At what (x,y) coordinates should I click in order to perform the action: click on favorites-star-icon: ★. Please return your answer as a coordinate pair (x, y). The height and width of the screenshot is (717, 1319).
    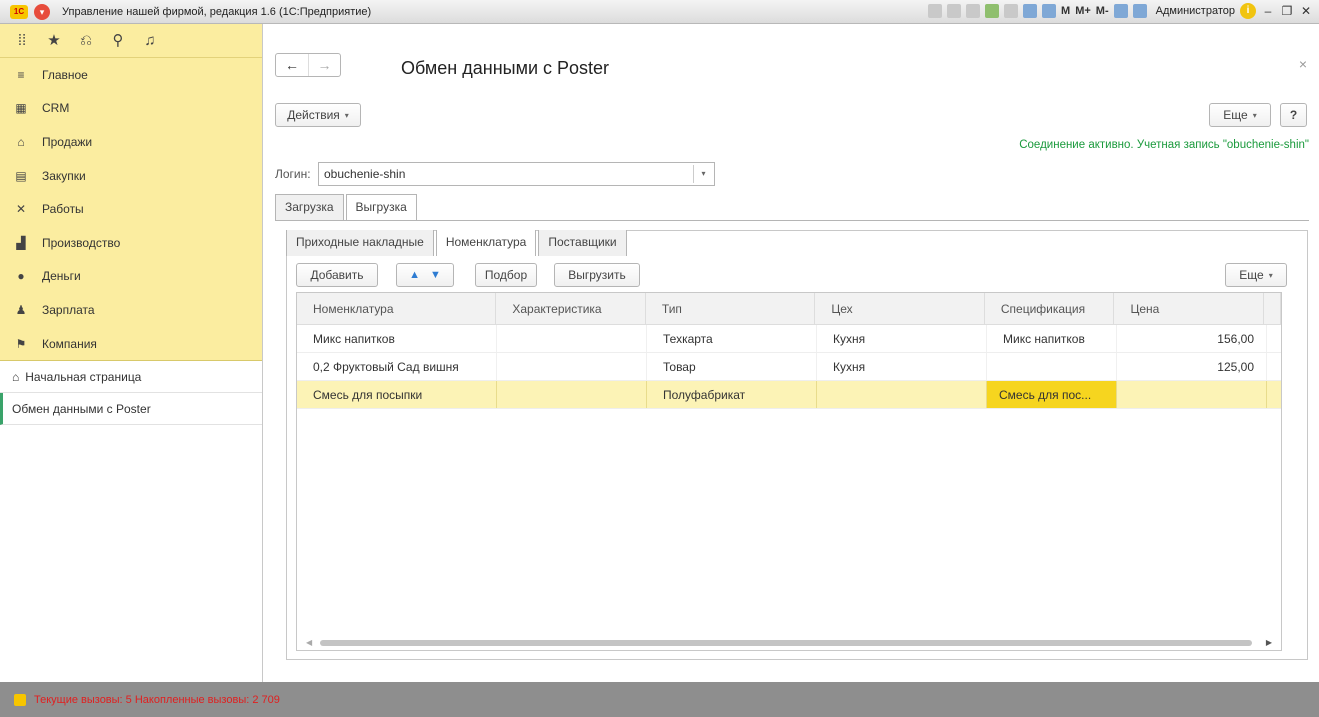
    Looking at the image, I should click on (54, 40).